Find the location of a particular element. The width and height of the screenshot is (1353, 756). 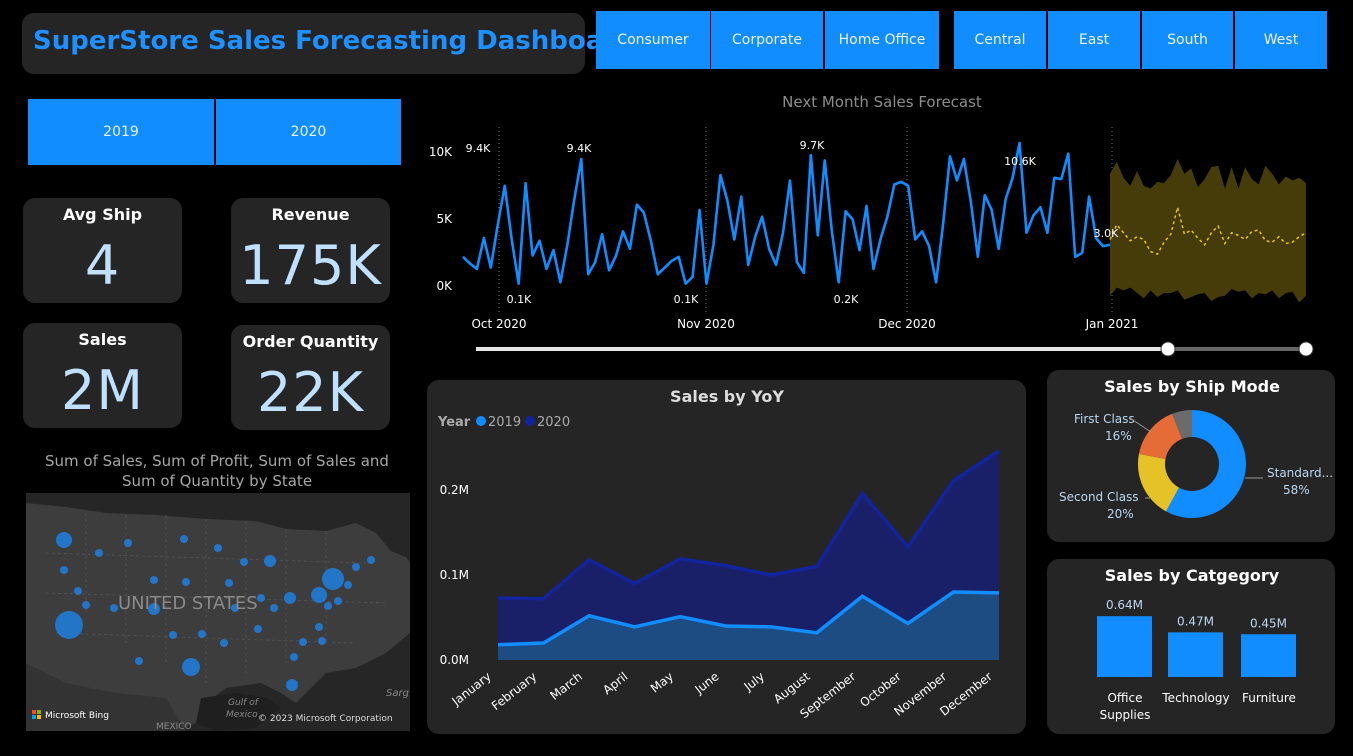

forecast-band is located at coordinates (1208, 231).